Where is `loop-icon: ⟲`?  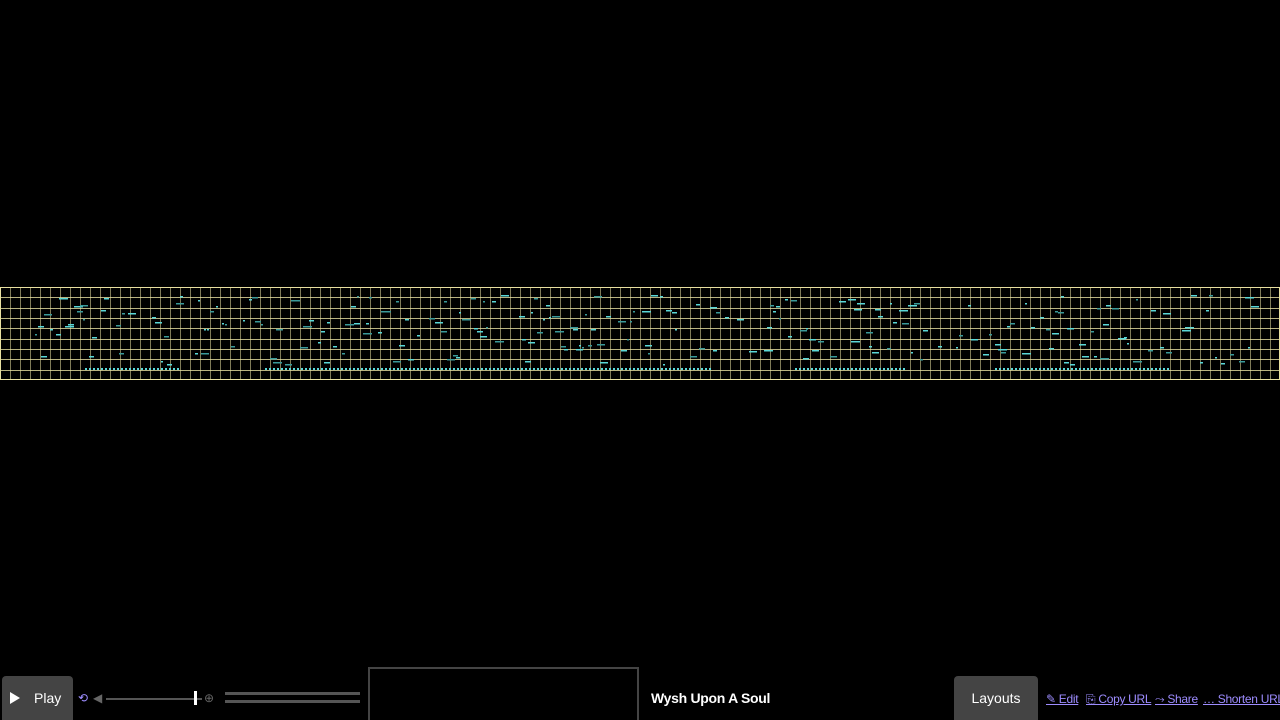 loop-icon: ⟲ is located at coordinates (83, 698).